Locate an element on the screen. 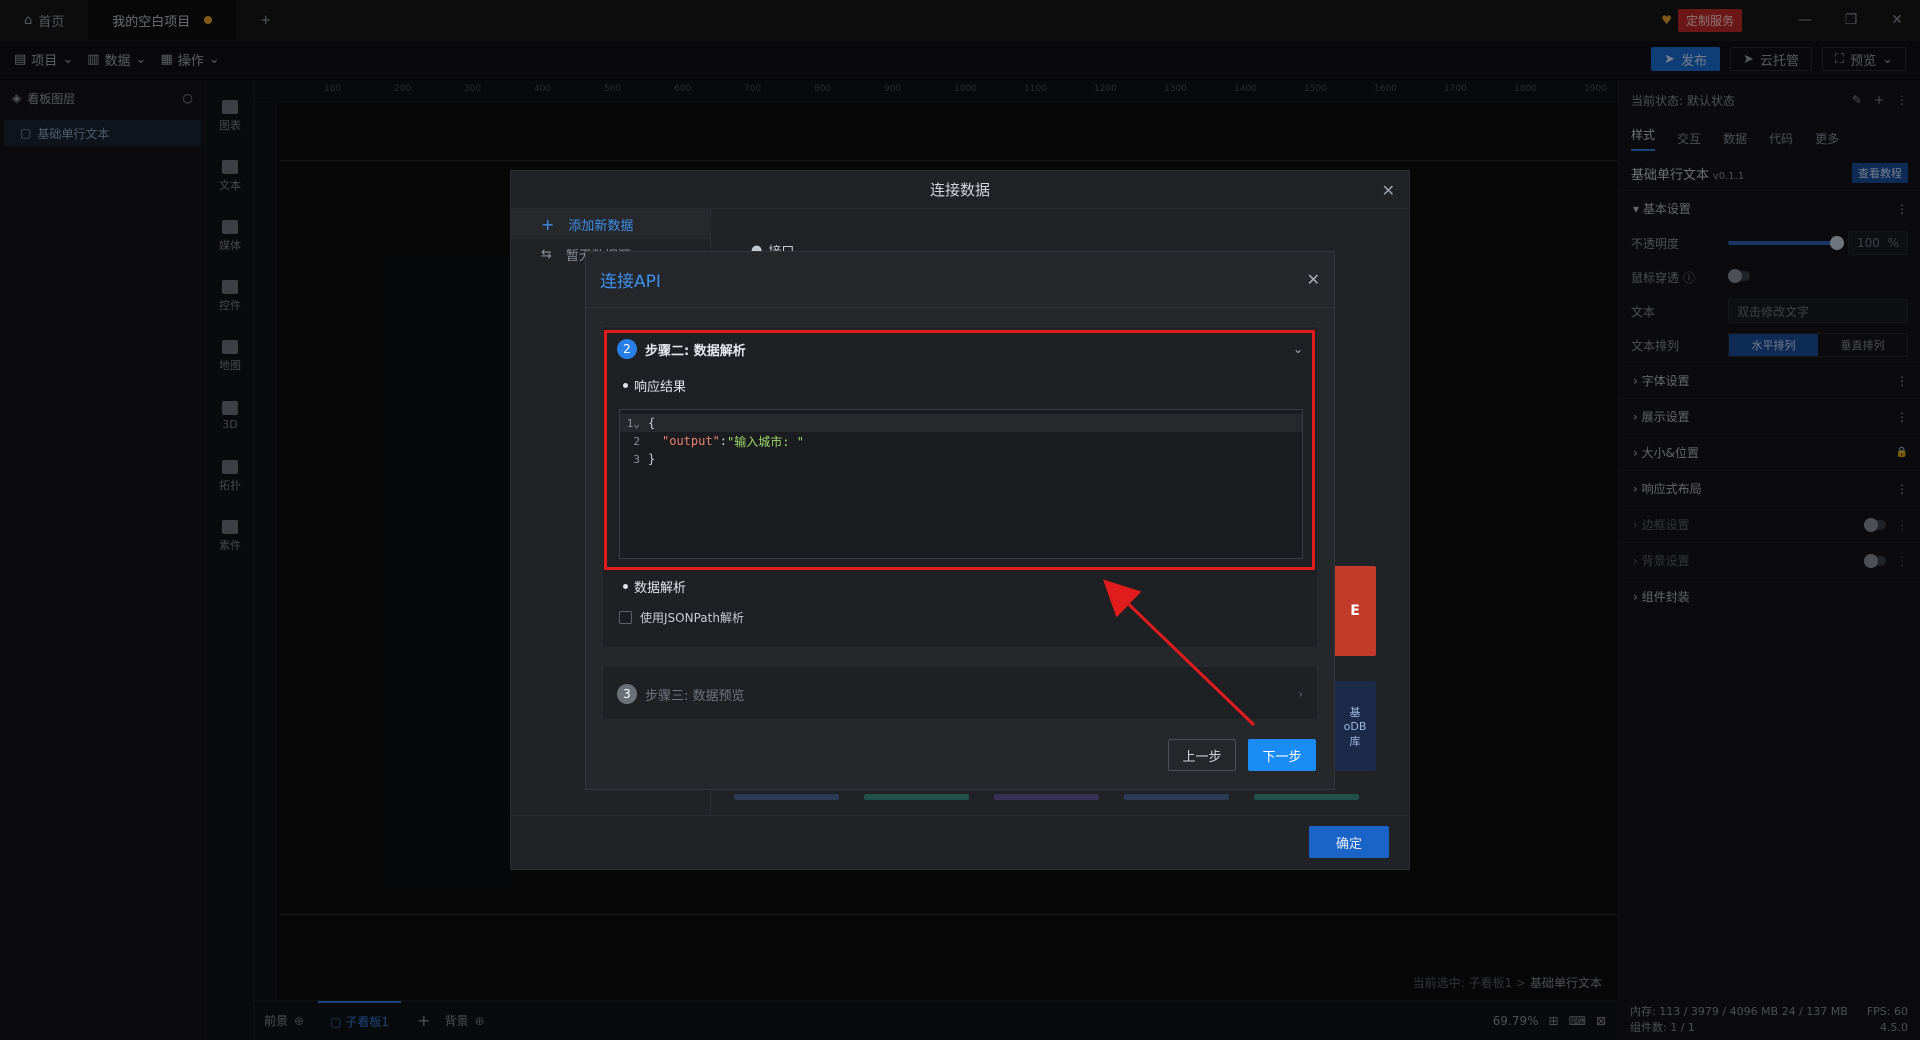  arrow-line is located at coordinates (1179, 653).